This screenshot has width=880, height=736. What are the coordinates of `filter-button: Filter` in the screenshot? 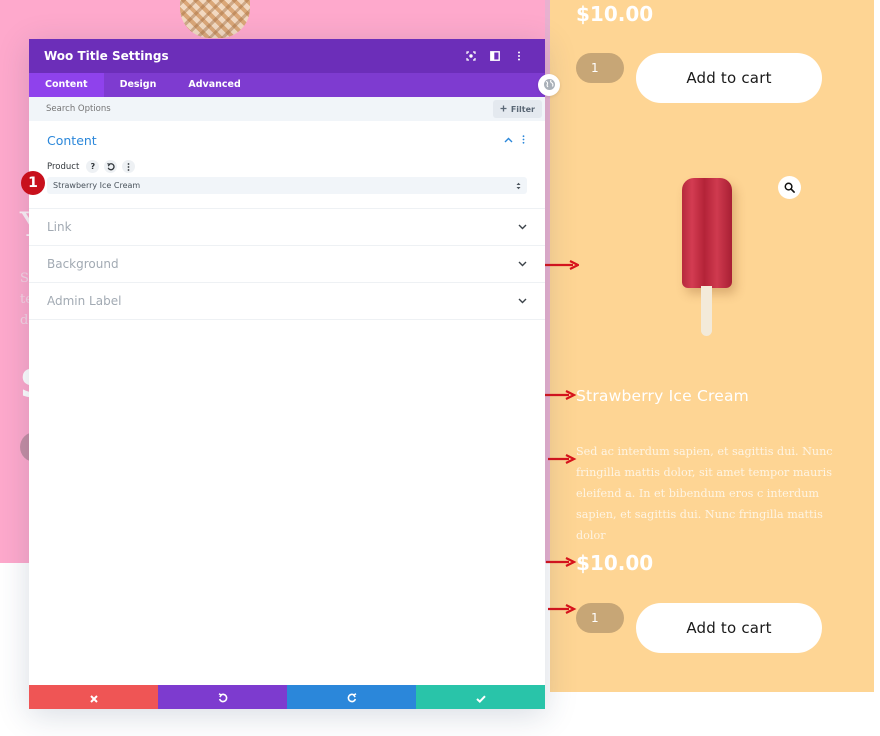 It's located at (517, 109).